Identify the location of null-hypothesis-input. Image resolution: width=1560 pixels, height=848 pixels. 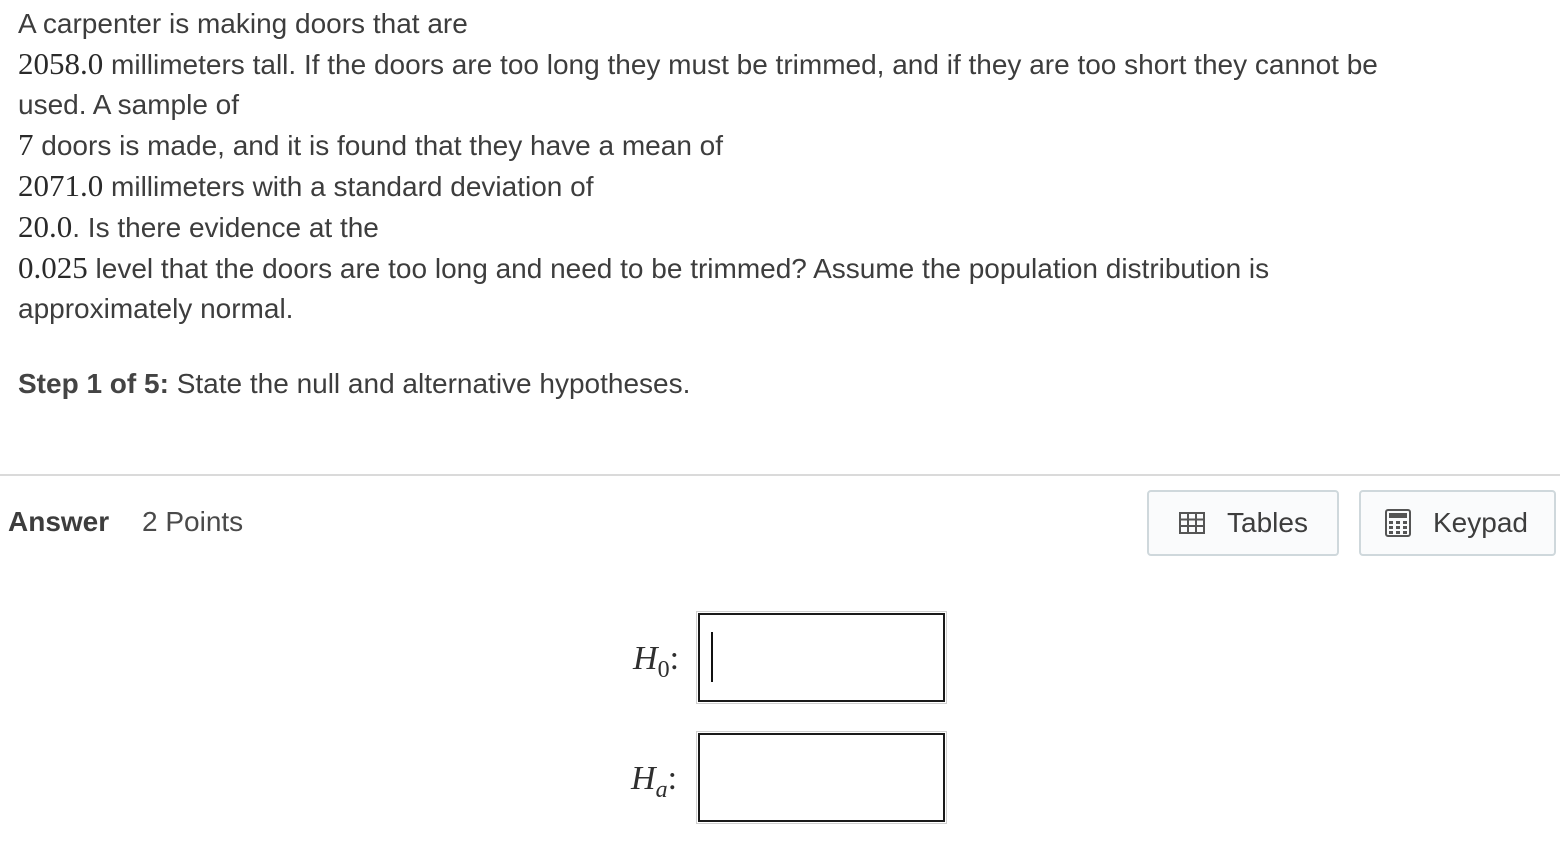
(821, 657).